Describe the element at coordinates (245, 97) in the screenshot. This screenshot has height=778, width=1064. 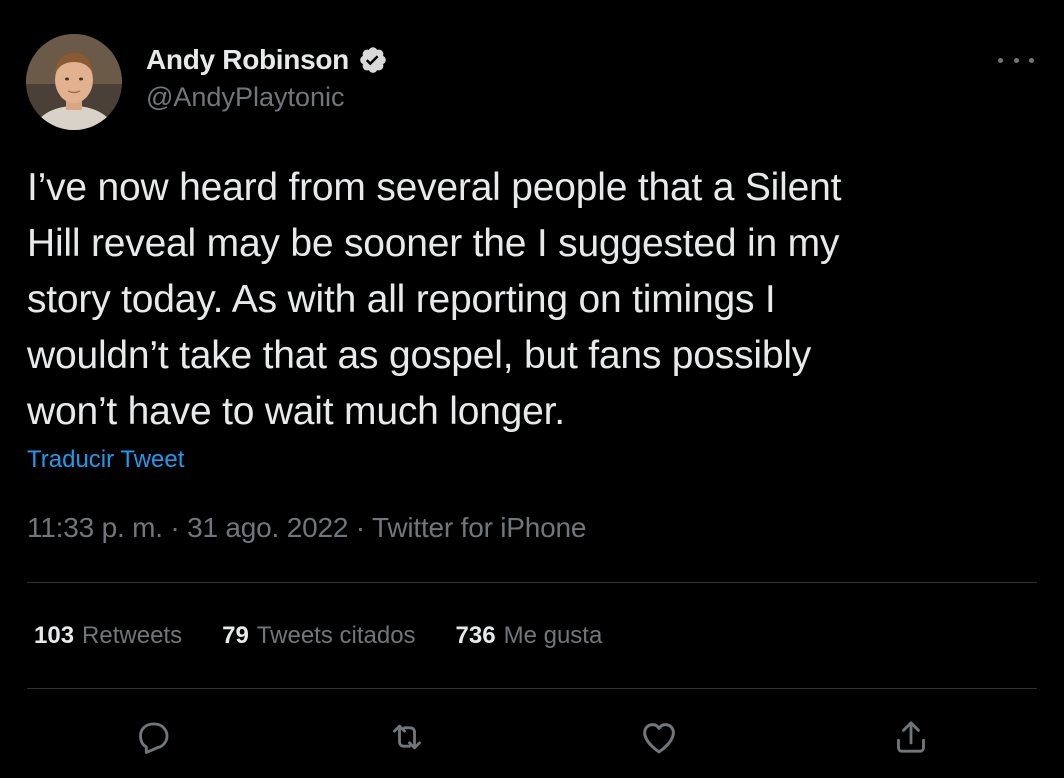
I see `author-handle: @AndyPlaytonic` at that location.